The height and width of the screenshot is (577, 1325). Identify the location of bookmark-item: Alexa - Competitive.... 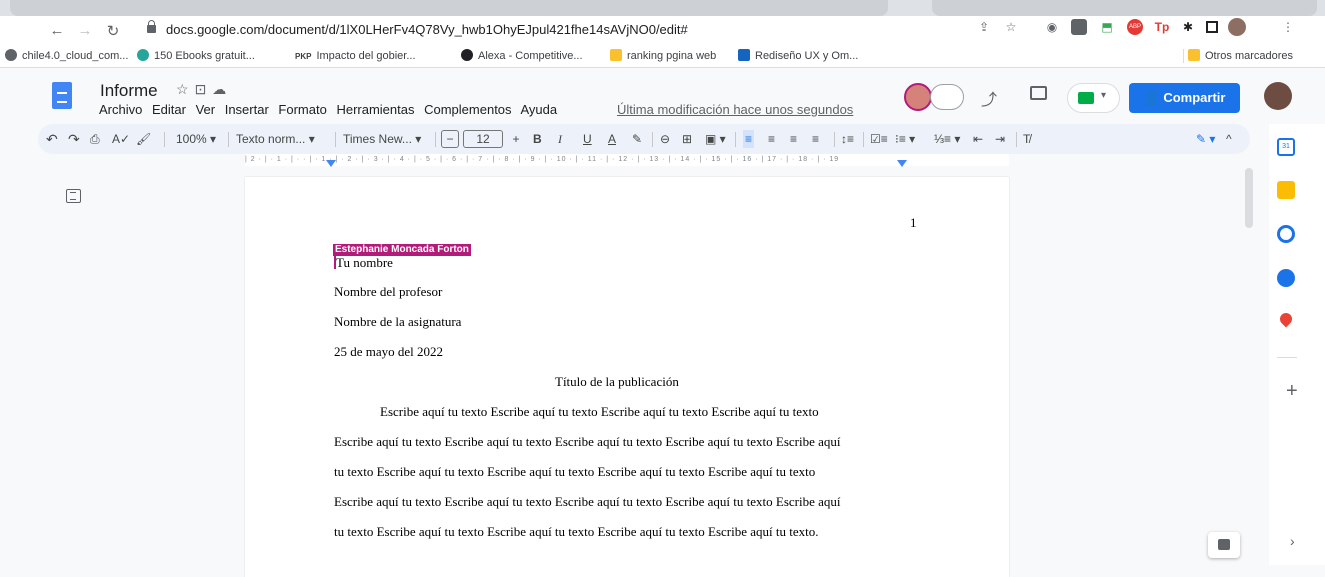
(522, 56).